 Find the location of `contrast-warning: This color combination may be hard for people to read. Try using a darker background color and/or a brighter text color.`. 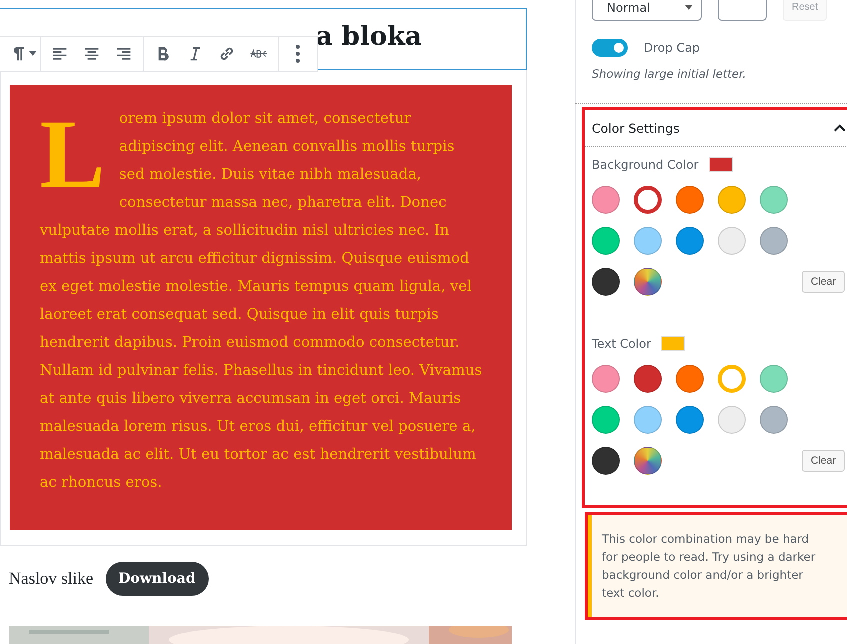

contrast-warning: This color combination may be hard for people to read. Try using a darker background color and/or a brighter text color. is located at coordinates (717, 566).